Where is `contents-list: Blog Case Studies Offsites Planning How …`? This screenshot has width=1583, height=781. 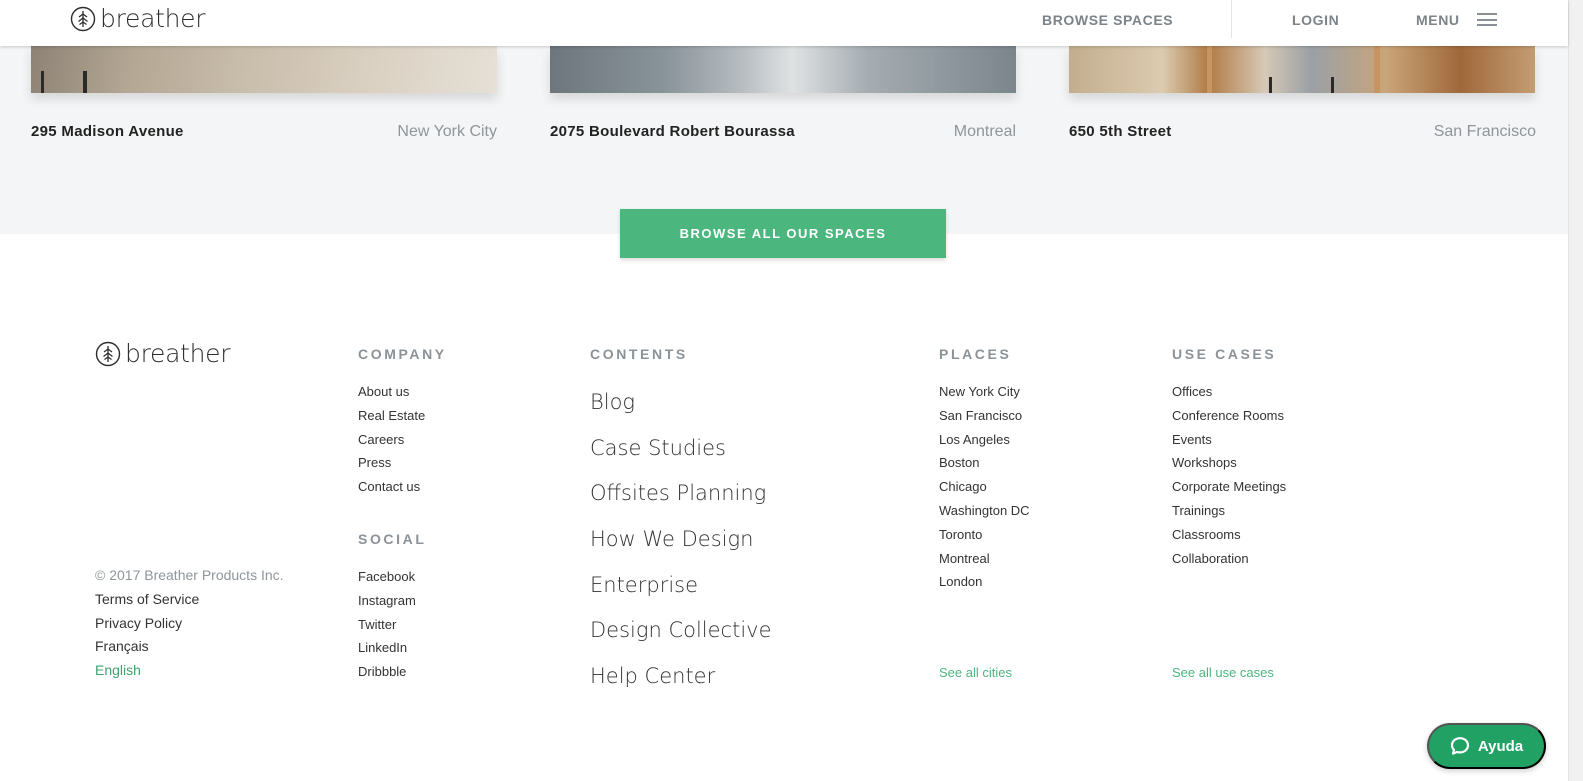 contents-list: Blog Case Studies Offsites Planning How … is located at coordinates (681, 549).